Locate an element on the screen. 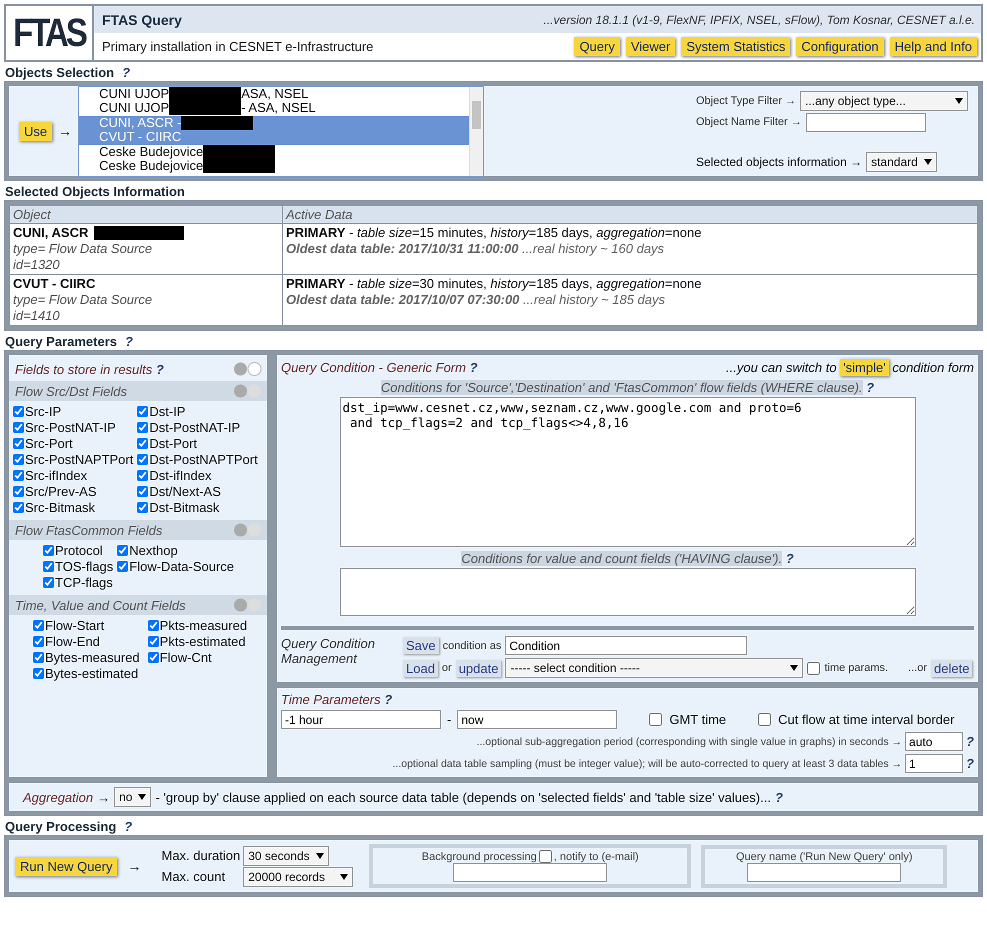  switch-text: condition form is located at coordinates (933, 367).